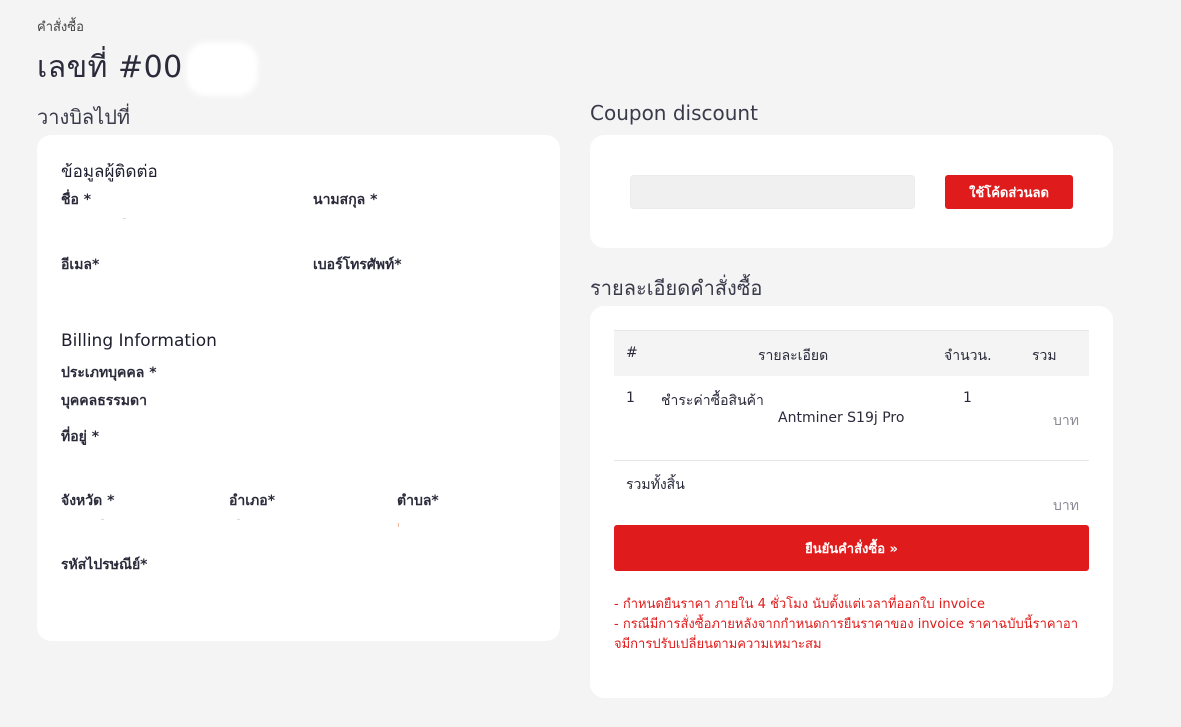 This screenshot has width=1181, height=727. I want to click on subdistrict-label: ตำบล*, so click(418, 501).